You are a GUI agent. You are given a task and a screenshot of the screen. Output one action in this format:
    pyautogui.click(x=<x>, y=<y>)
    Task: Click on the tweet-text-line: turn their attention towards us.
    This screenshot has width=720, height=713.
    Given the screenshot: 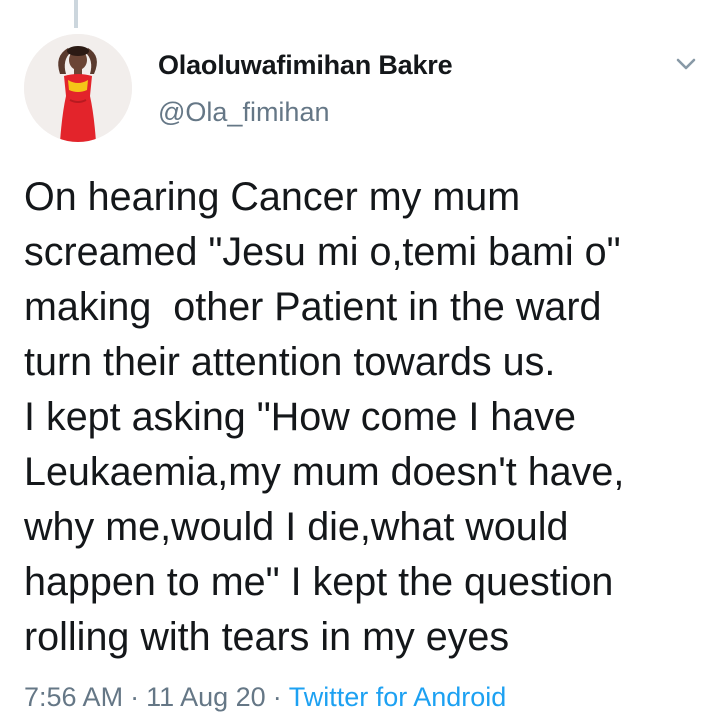 What is the action you would take?
    pyautogui.click(x=290, y=362)
    